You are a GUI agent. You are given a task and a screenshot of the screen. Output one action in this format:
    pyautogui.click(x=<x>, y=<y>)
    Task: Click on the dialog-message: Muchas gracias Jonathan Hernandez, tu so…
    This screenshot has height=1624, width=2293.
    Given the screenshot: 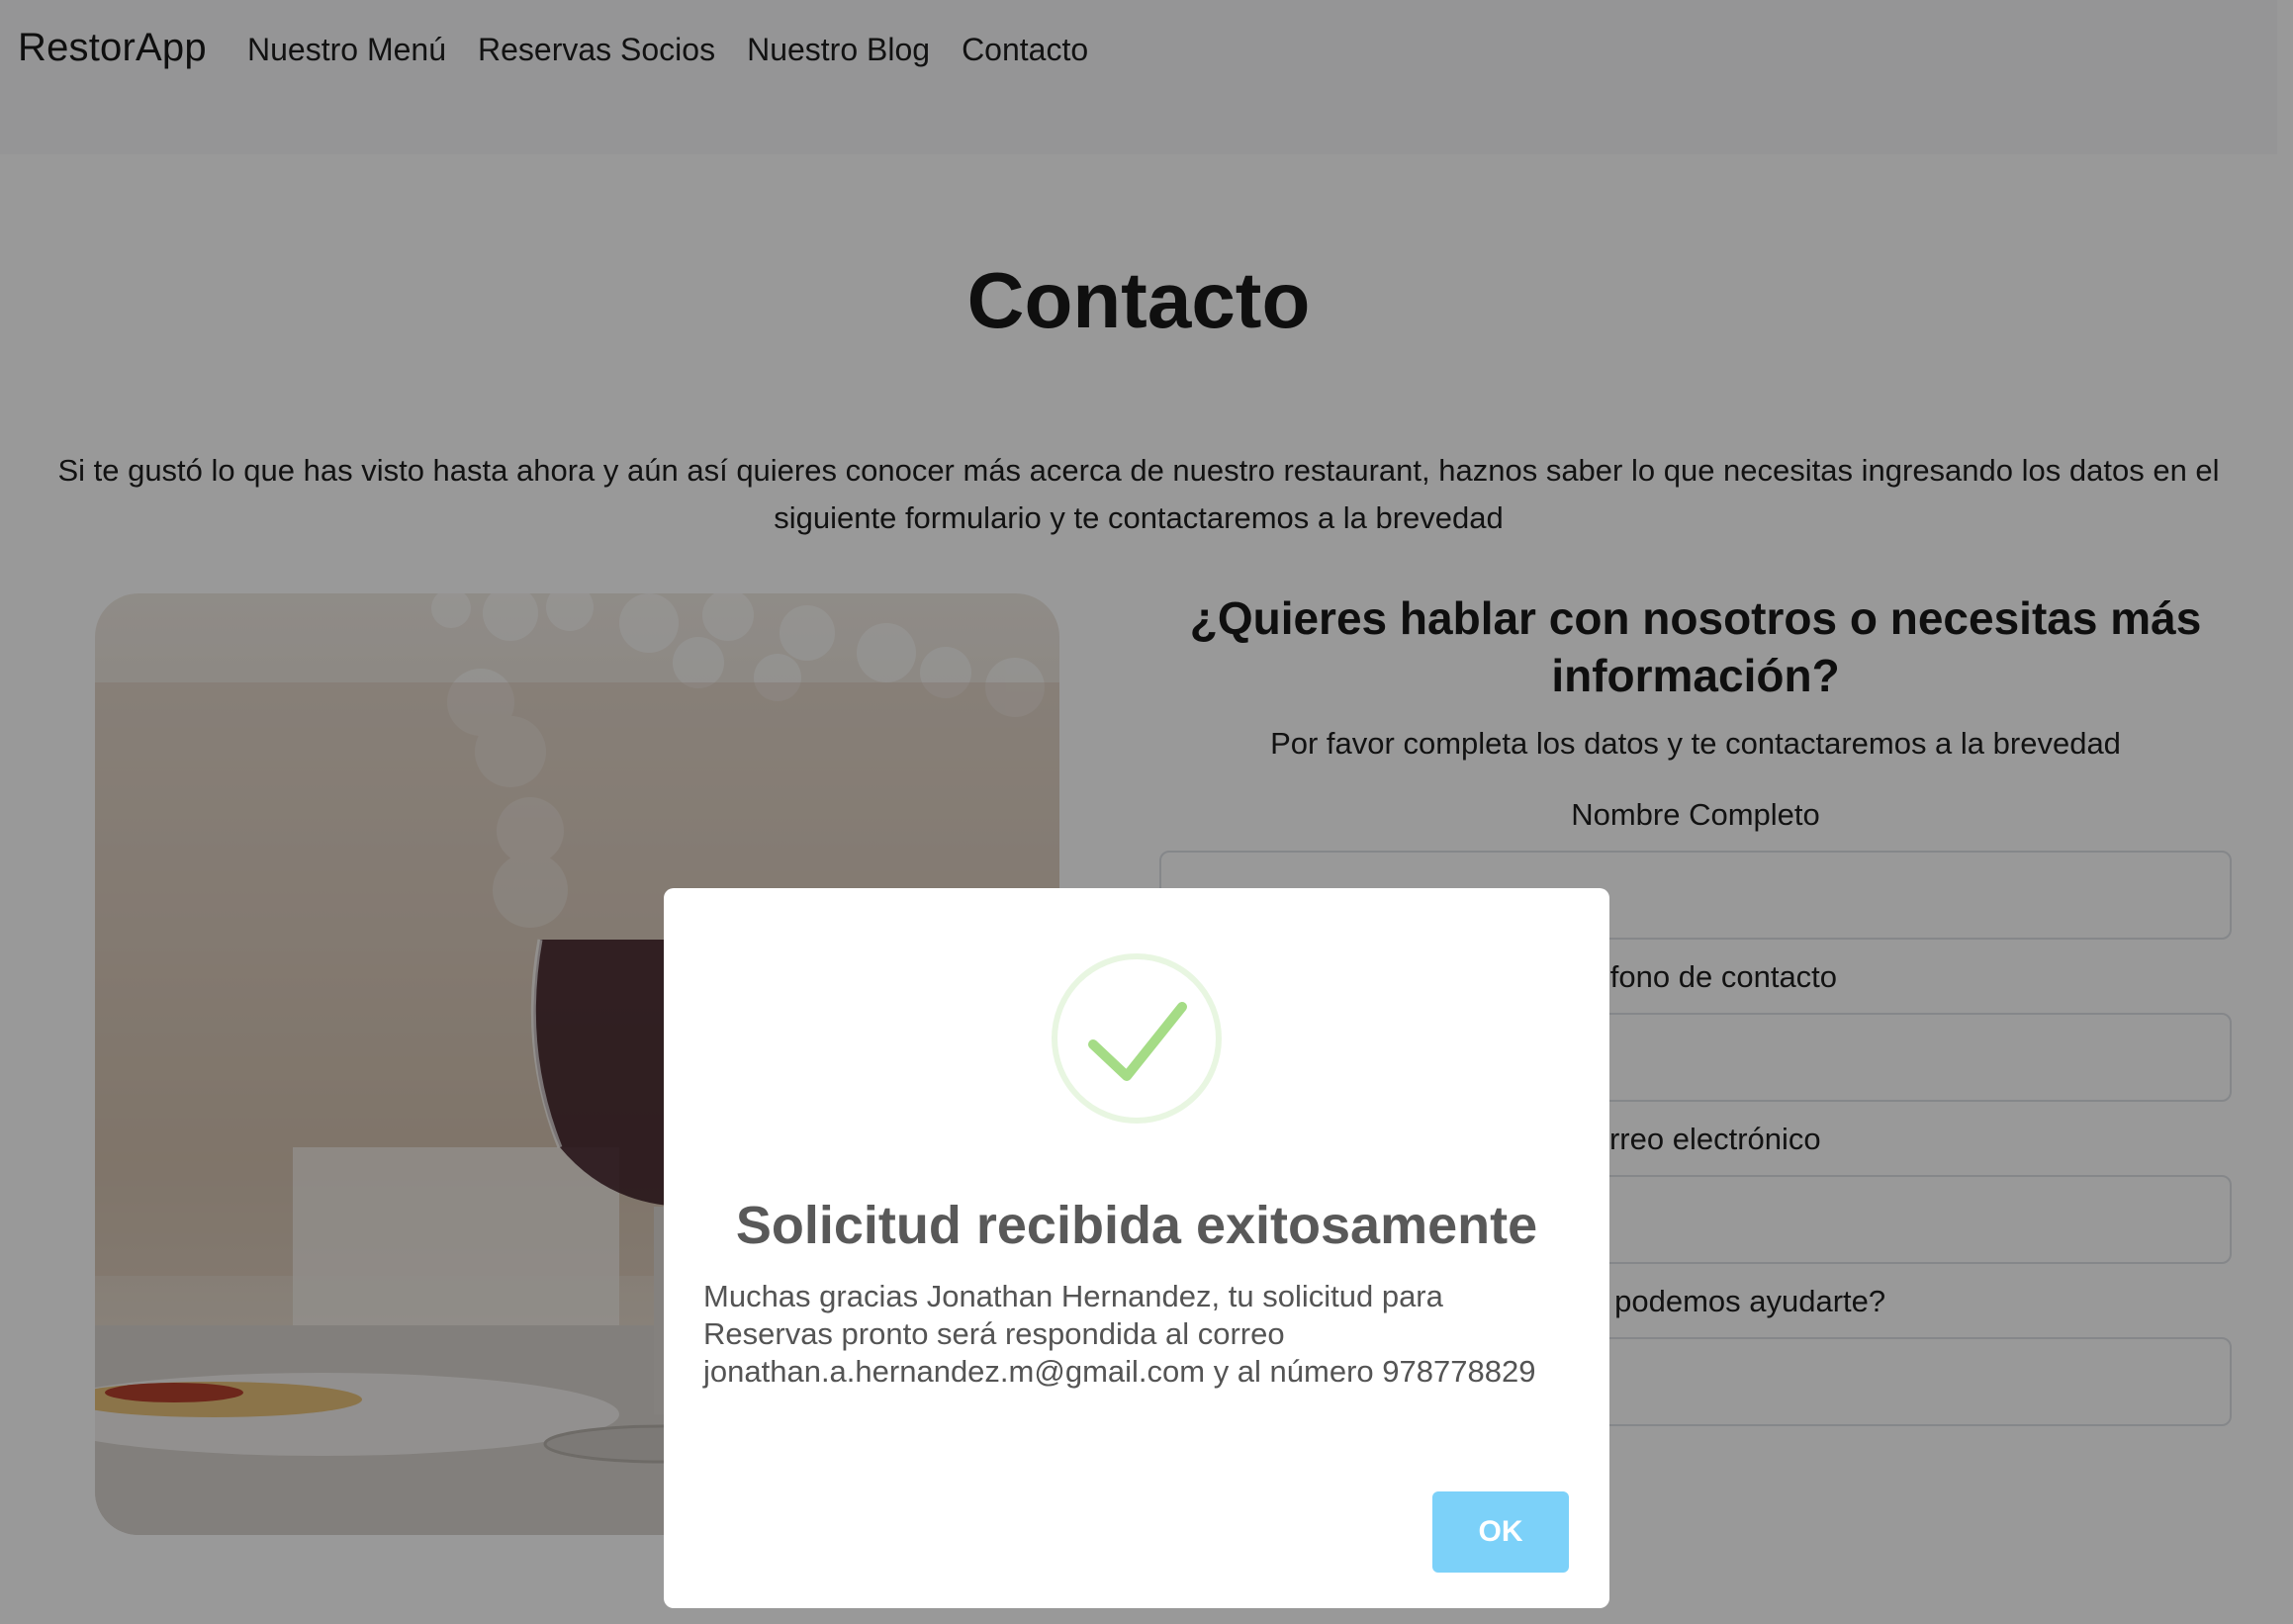 What is the action you would take?
    pyautogui.click(x=1119, y=1334)
    